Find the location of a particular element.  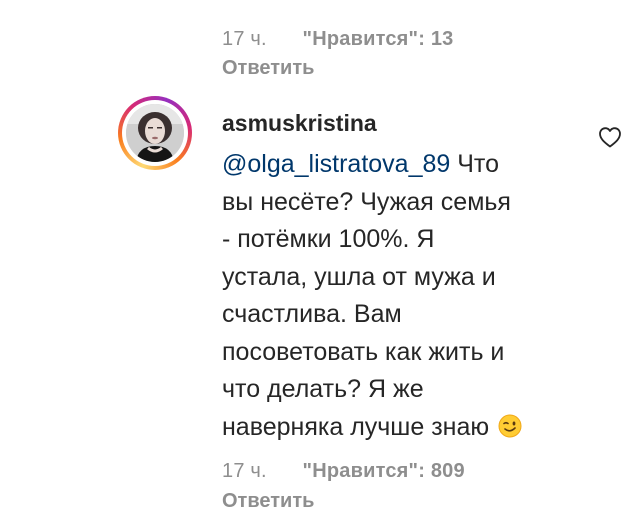

avatar is located at coordinates (155, 133).